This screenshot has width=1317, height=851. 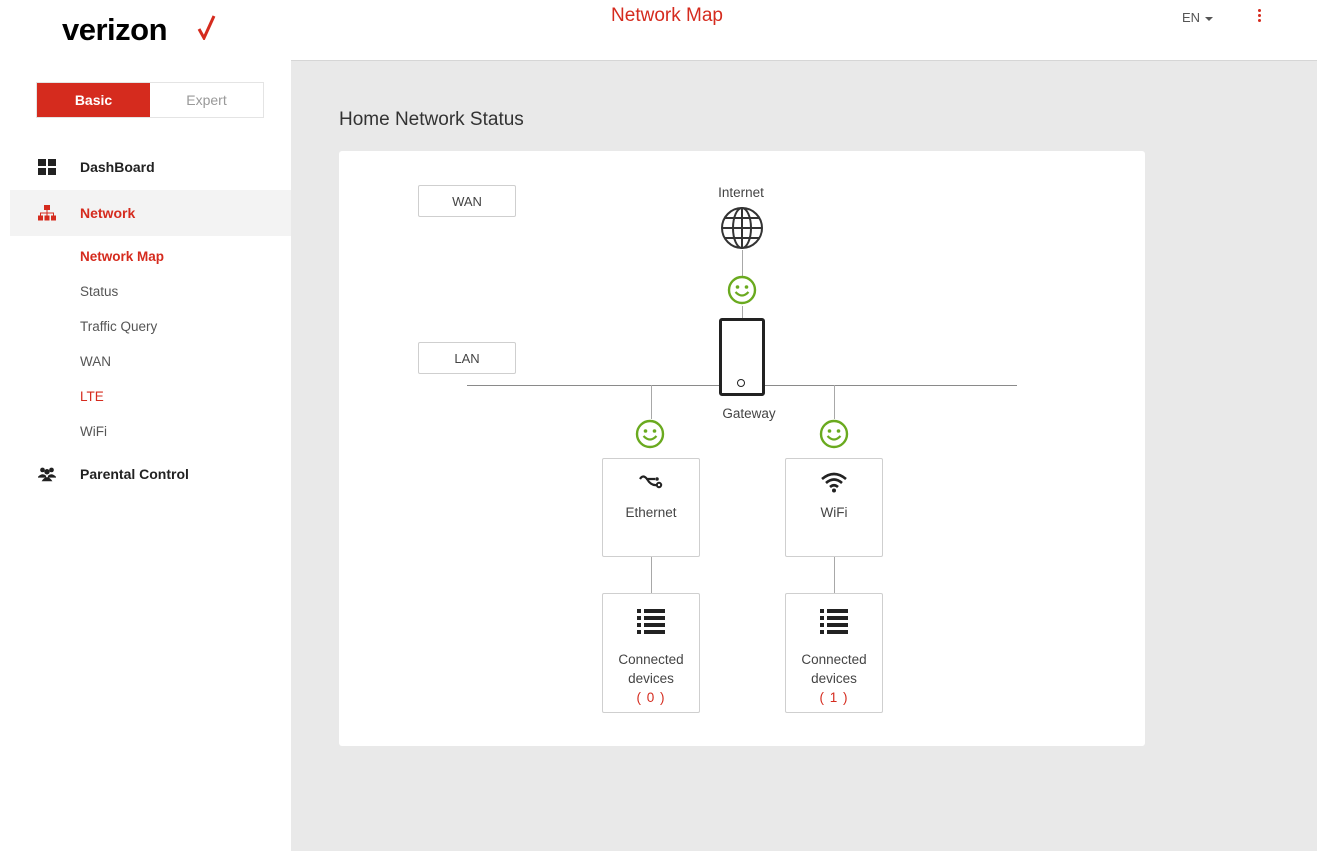 What do you see at coordinates (651, 402) in the screenshot?
I see `ethernet-link-line` at bounding box center [651, 402].